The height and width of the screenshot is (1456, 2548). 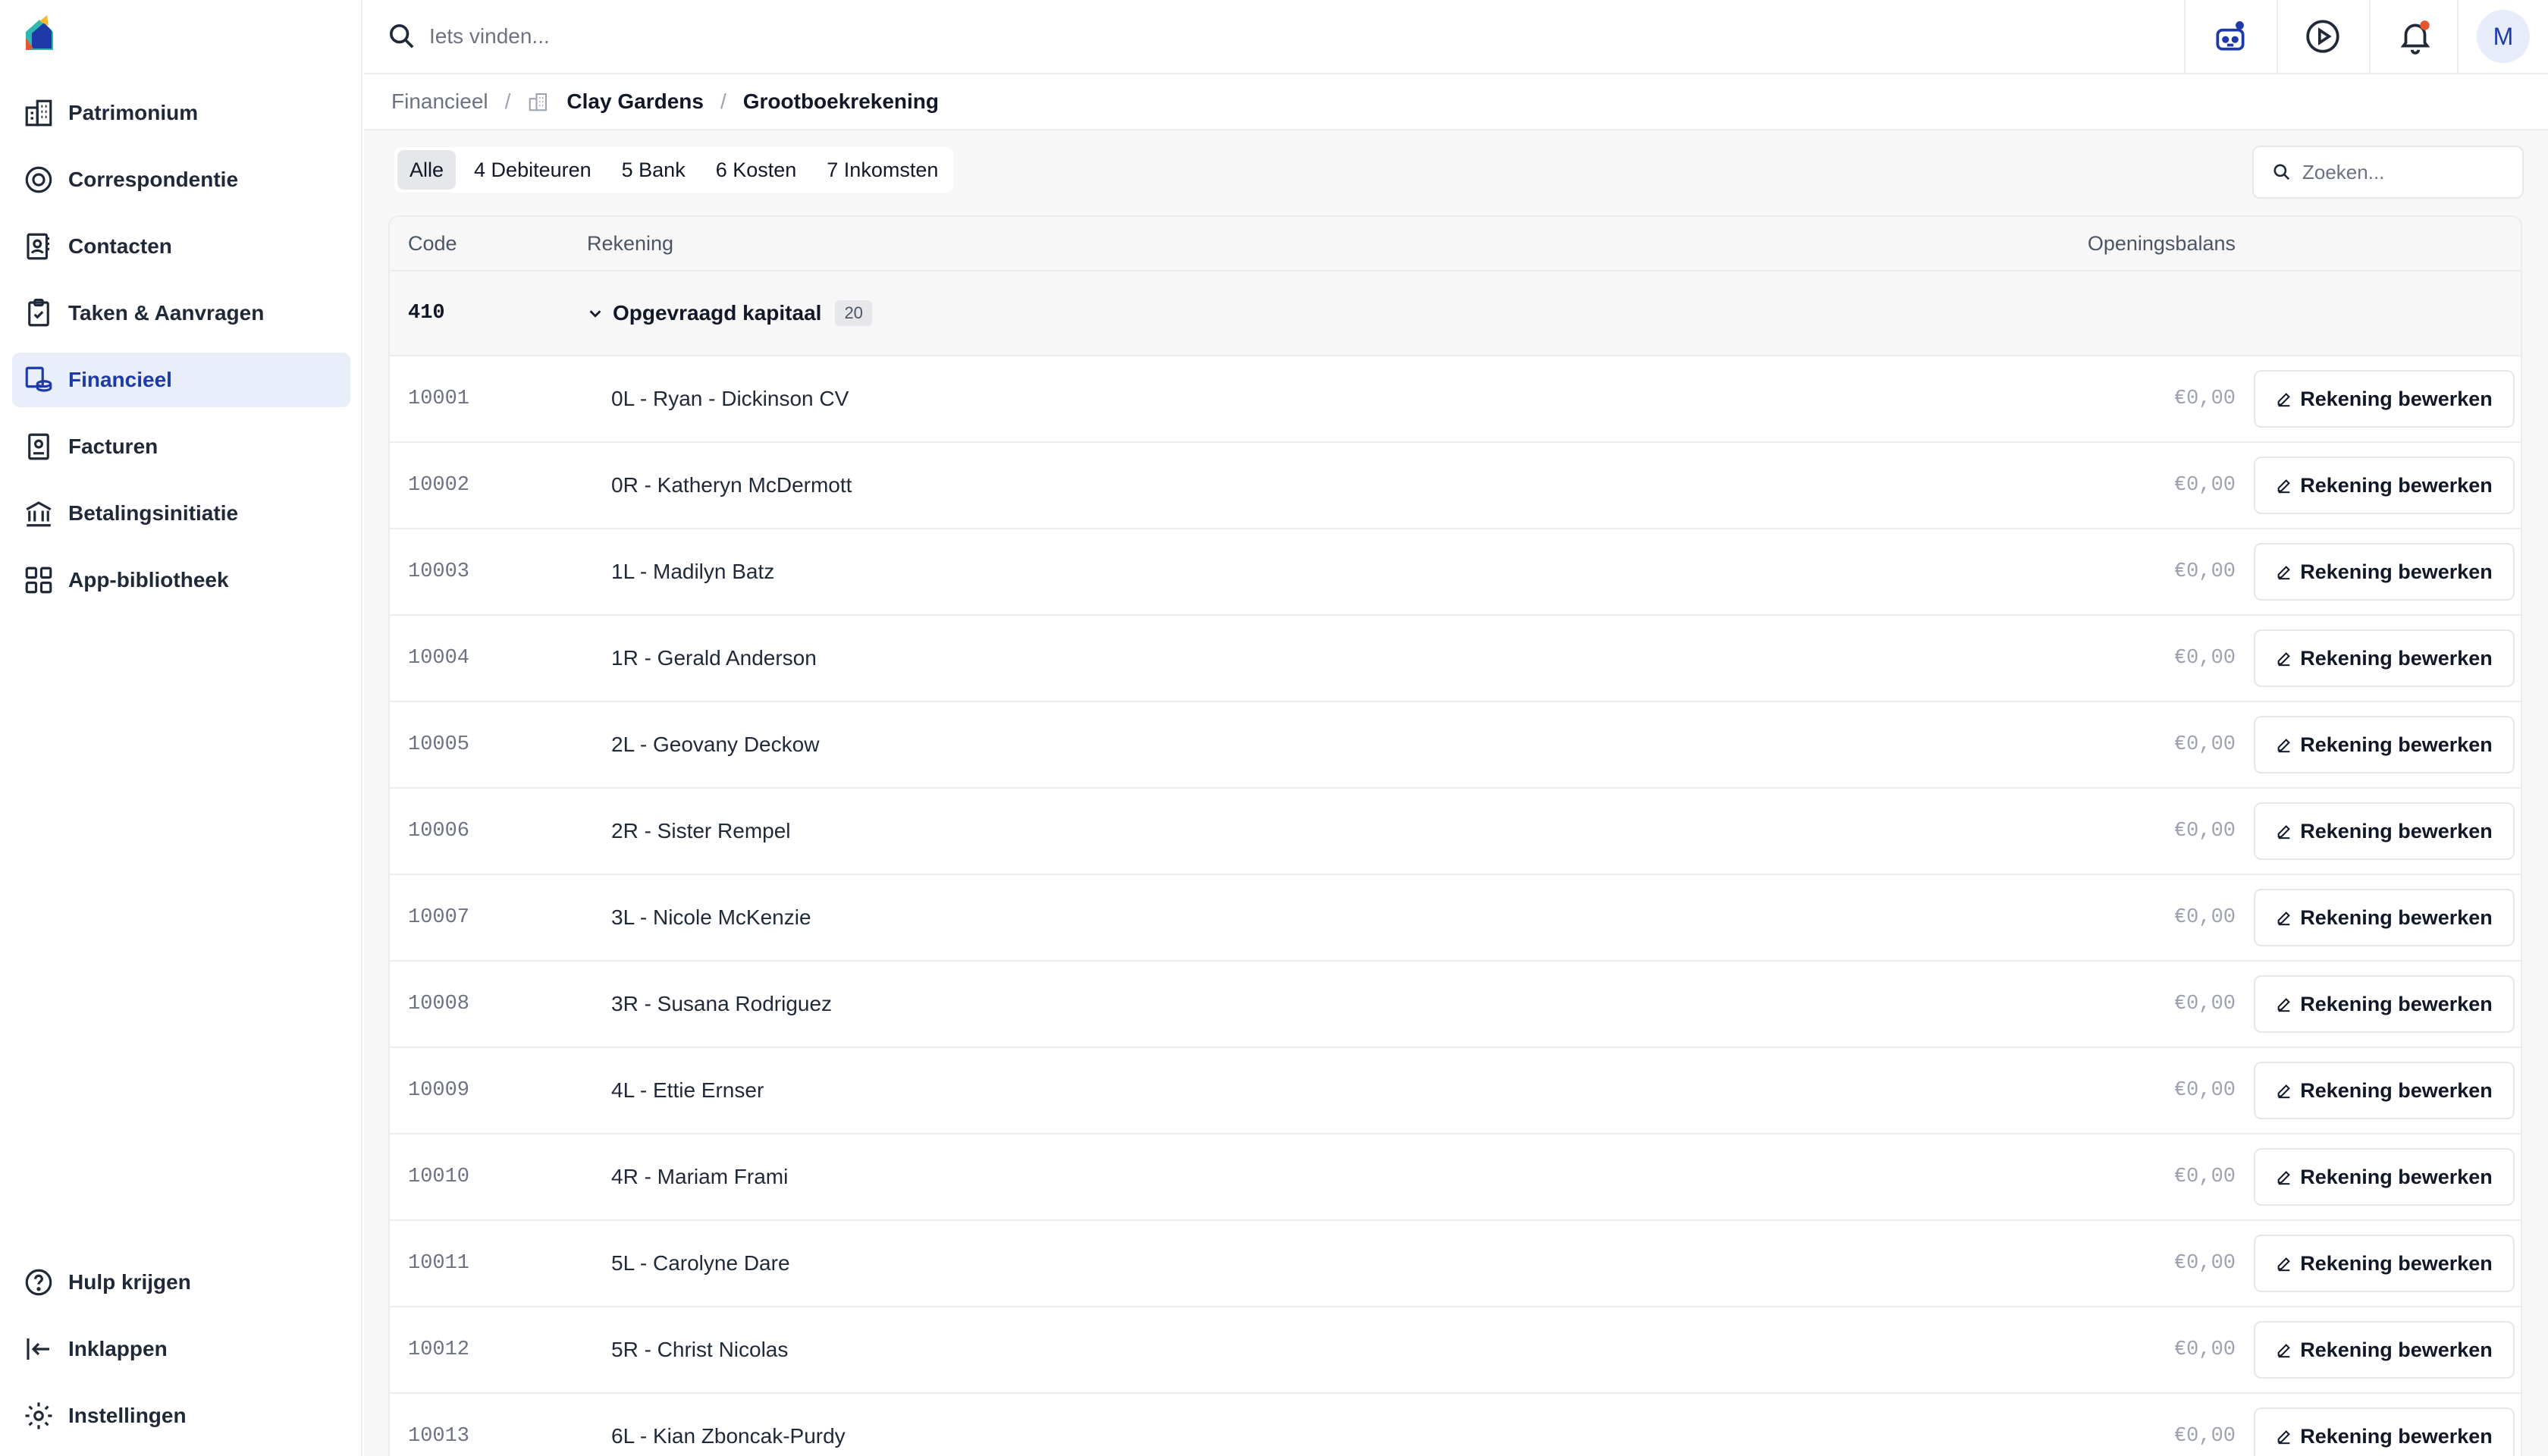 What do you see at coordinates (717, 313) in the screenshot?
I see `group-name: Opgevraagd kapitaal` at bounding box center [717, 313].